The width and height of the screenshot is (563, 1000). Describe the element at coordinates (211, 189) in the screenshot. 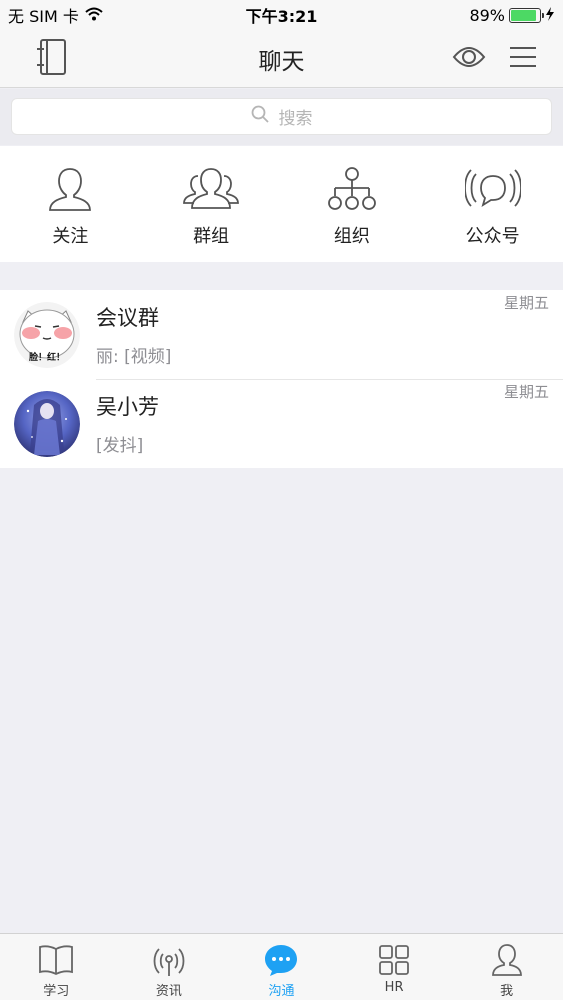

I see `group-icon` at that location.